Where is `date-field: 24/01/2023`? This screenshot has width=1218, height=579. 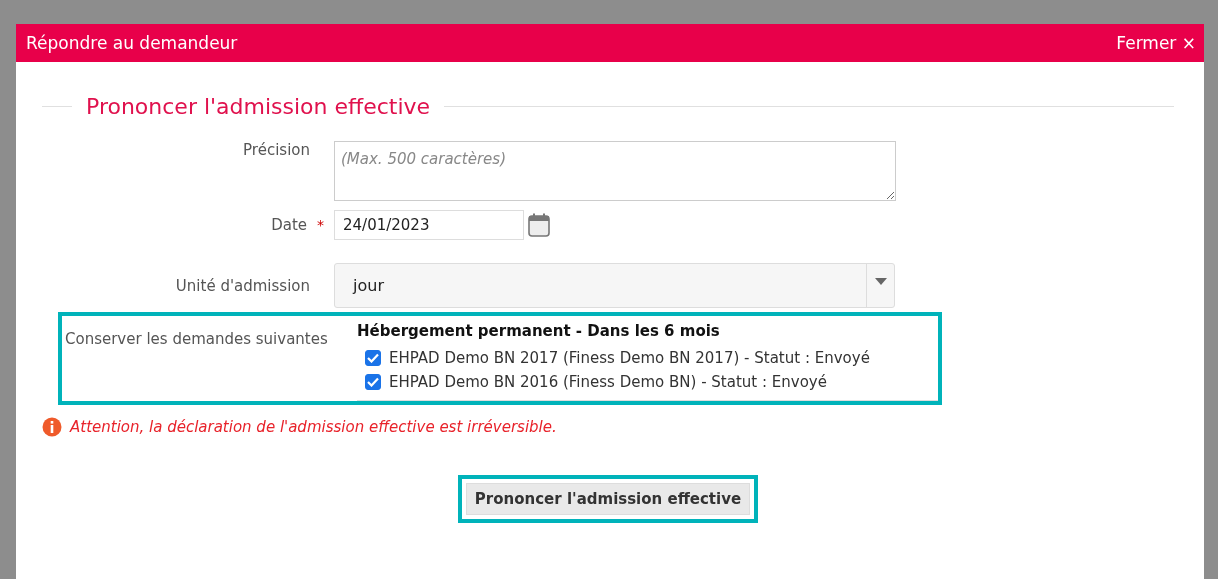
date-field: 24/01/2023 is located at coordinates (429, 225).